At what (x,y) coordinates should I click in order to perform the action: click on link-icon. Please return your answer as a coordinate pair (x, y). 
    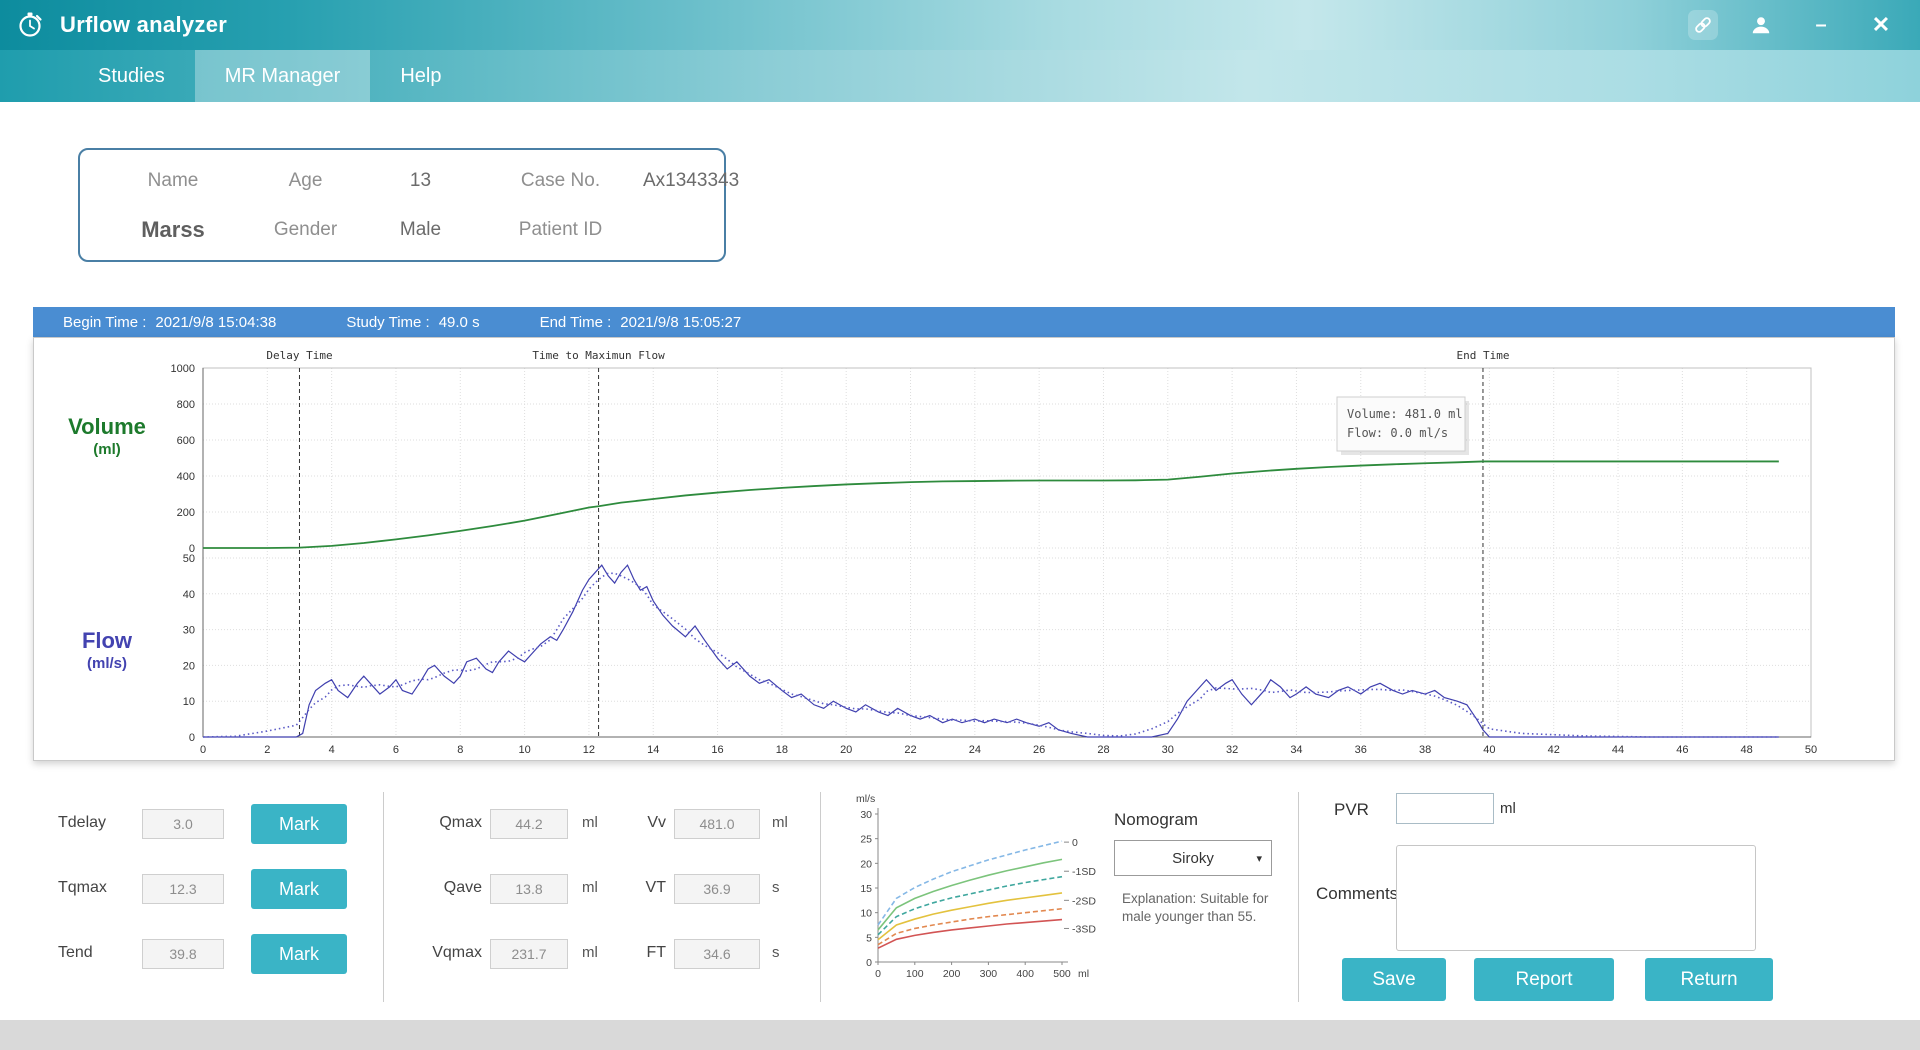
    Looking at the image, I should click on (1703, 25).